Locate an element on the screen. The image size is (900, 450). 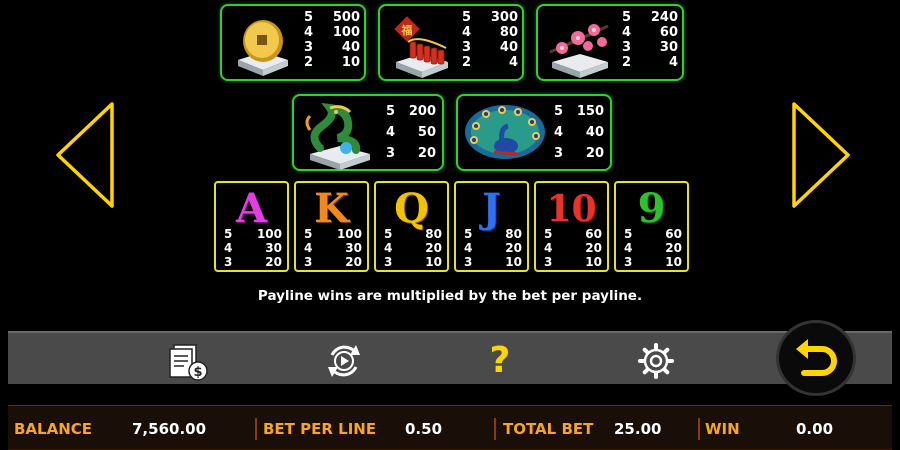
divider is located at coordinates (495, 429).